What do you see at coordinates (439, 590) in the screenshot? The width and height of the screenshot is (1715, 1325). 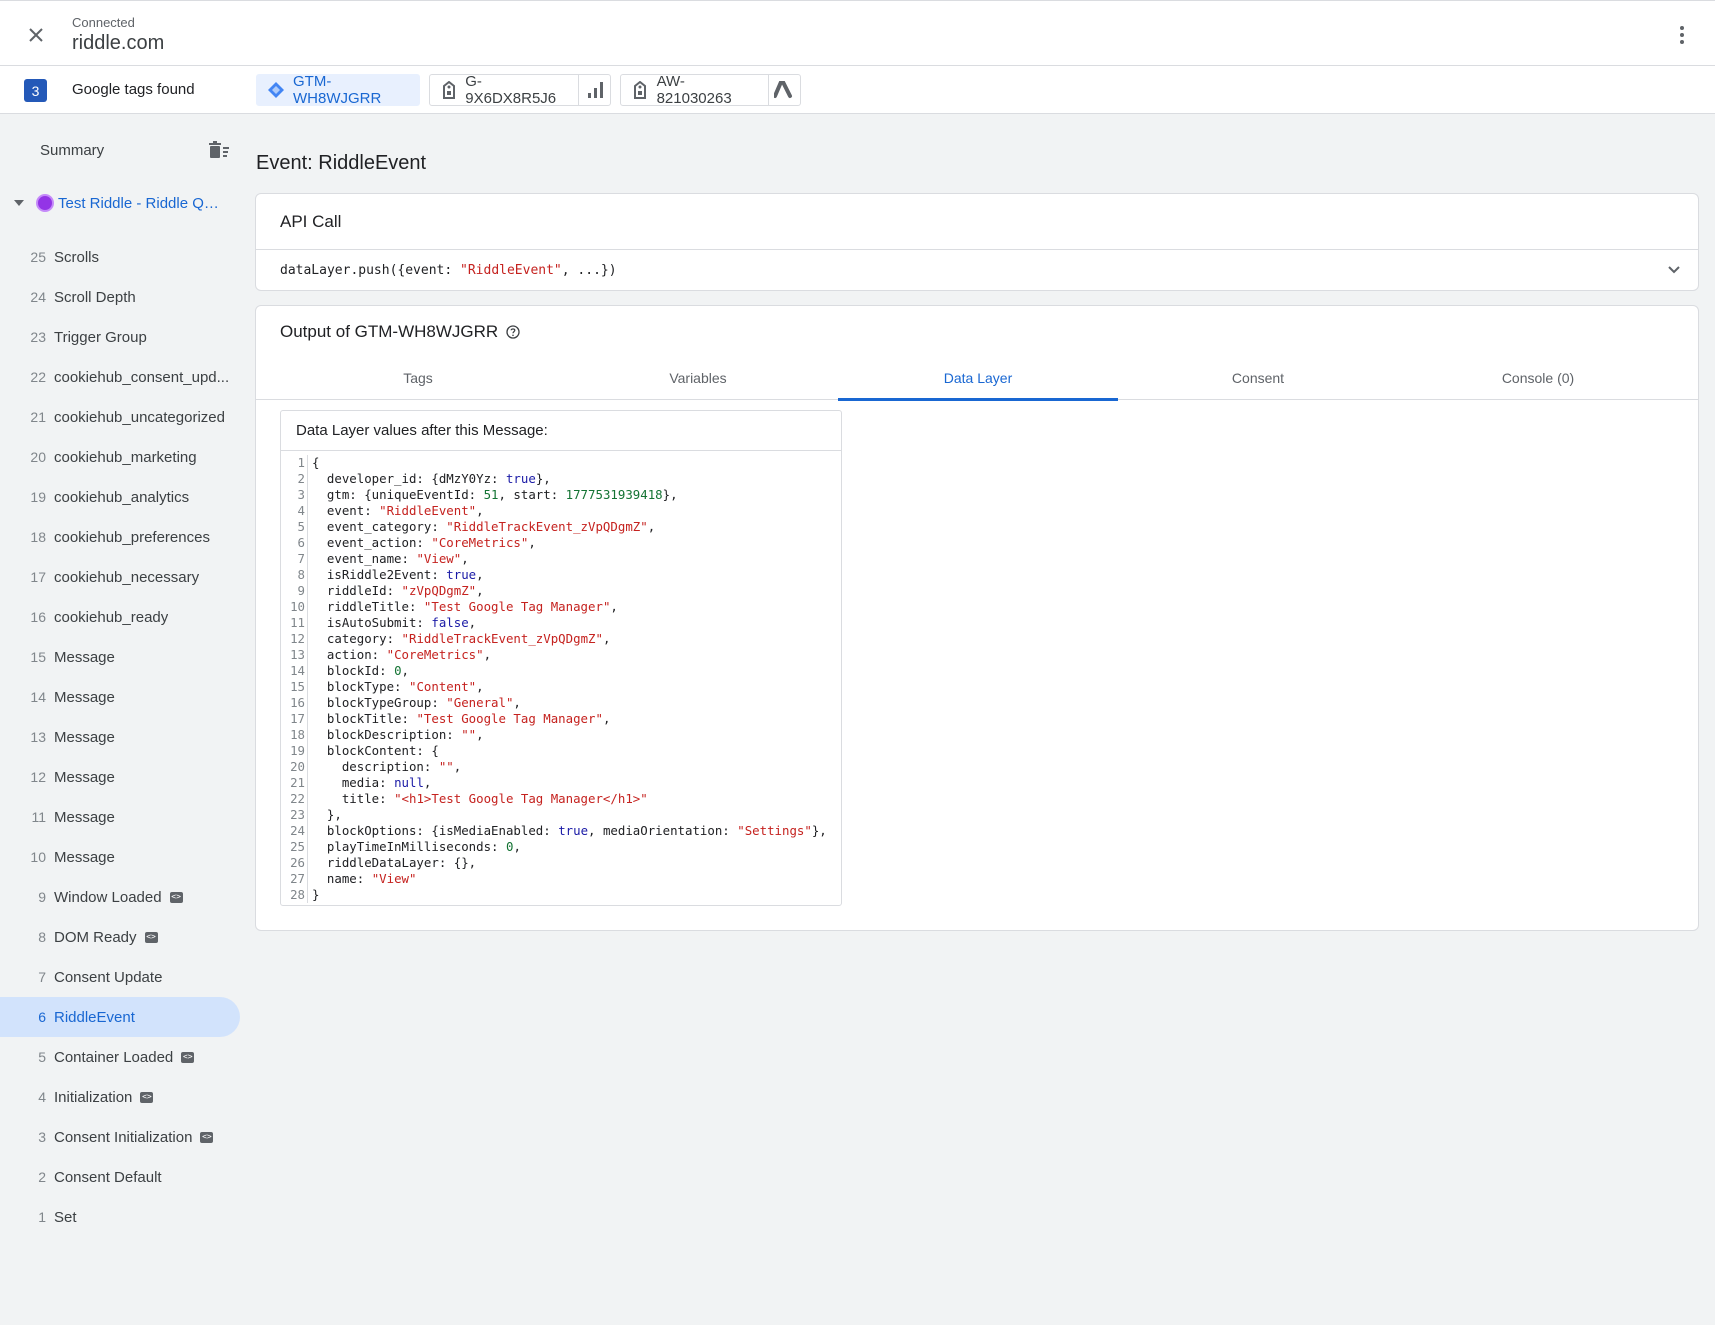 I see `code-token: "zVpQDgmZ"` at bounding box center [439, 590].